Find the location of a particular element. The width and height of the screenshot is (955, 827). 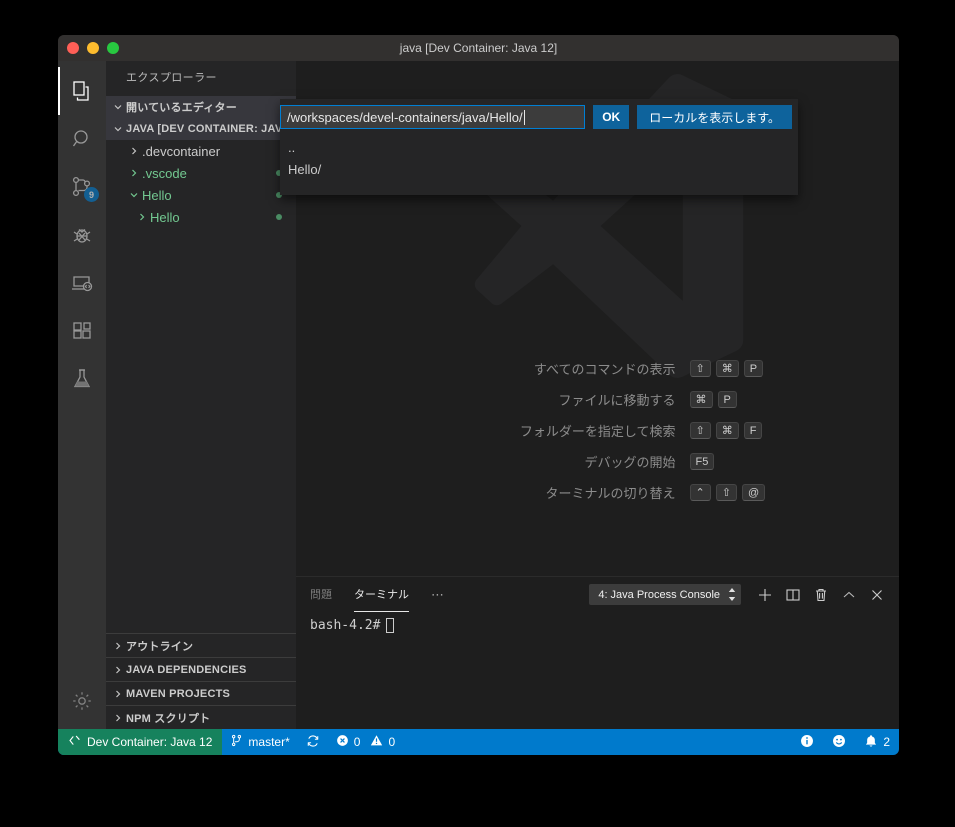

status-warning-count: 0 is located at coordinates (392, 742).